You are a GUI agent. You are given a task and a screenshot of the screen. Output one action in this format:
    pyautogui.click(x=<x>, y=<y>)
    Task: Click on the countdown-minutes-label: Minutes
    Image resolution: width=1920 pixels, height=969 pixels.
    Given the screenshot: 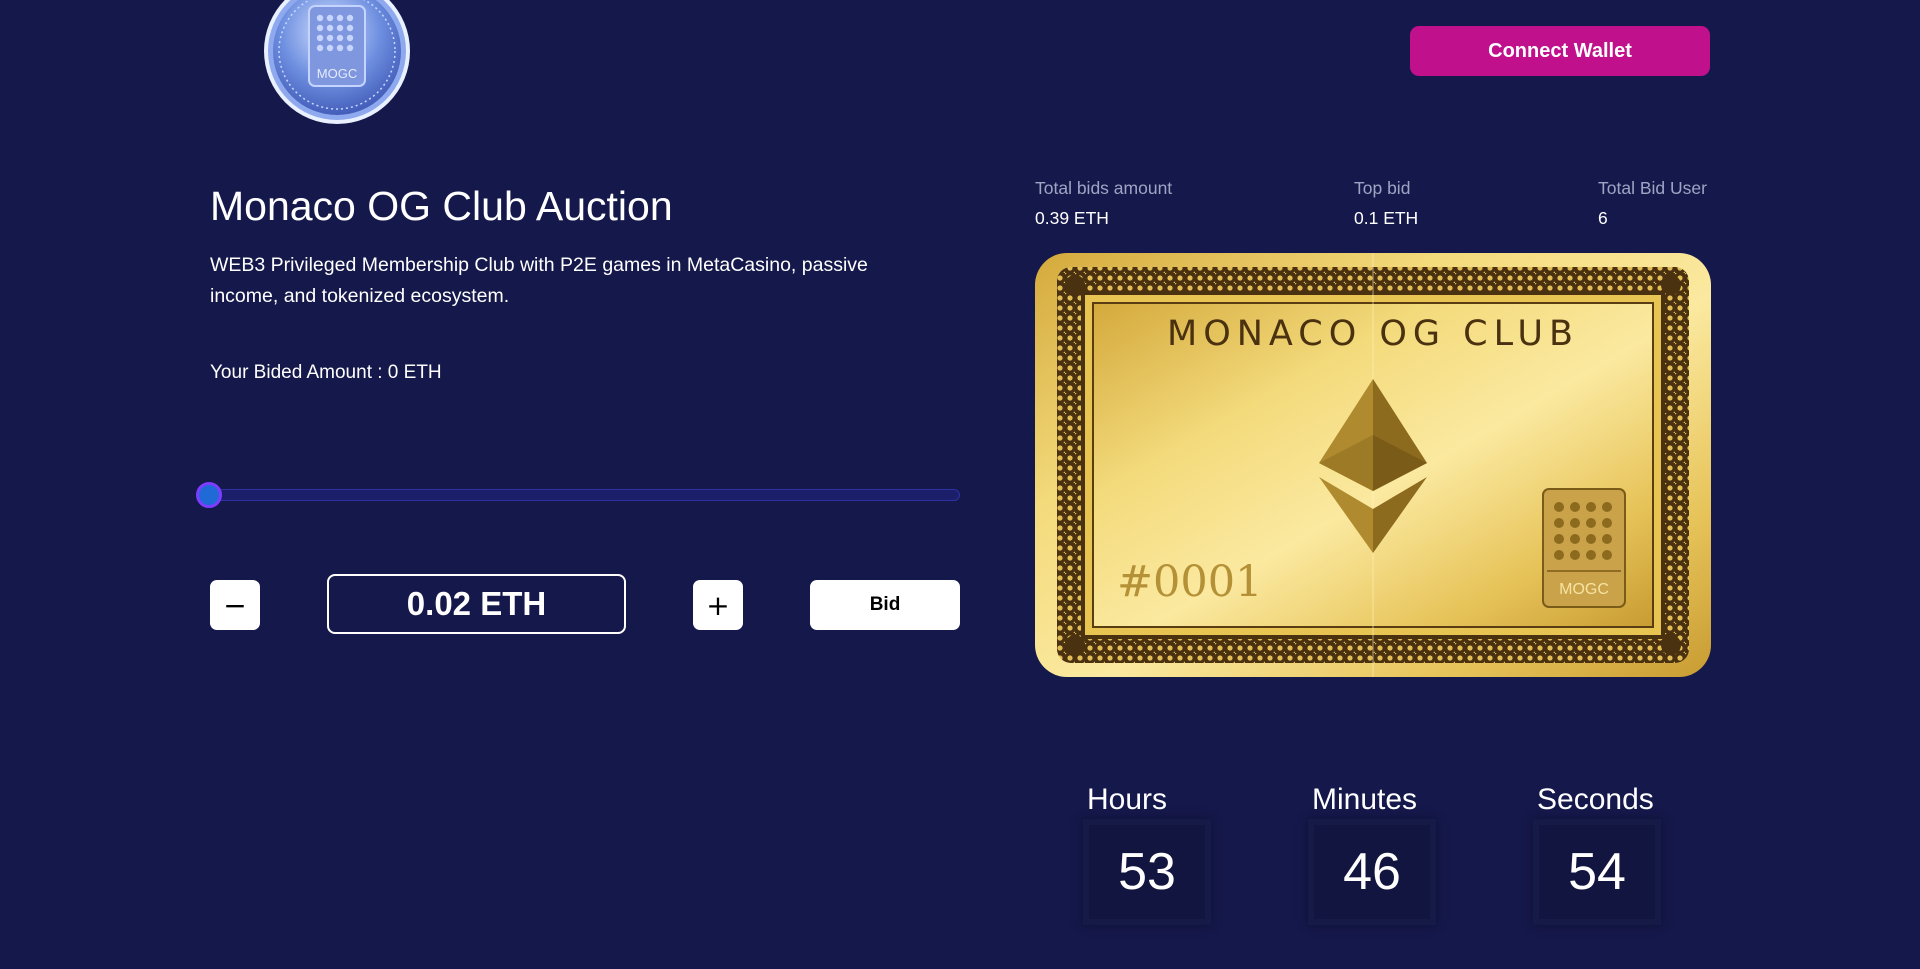 What is the action you would take?
    pyautogui.click(x=1365, y=799)
    